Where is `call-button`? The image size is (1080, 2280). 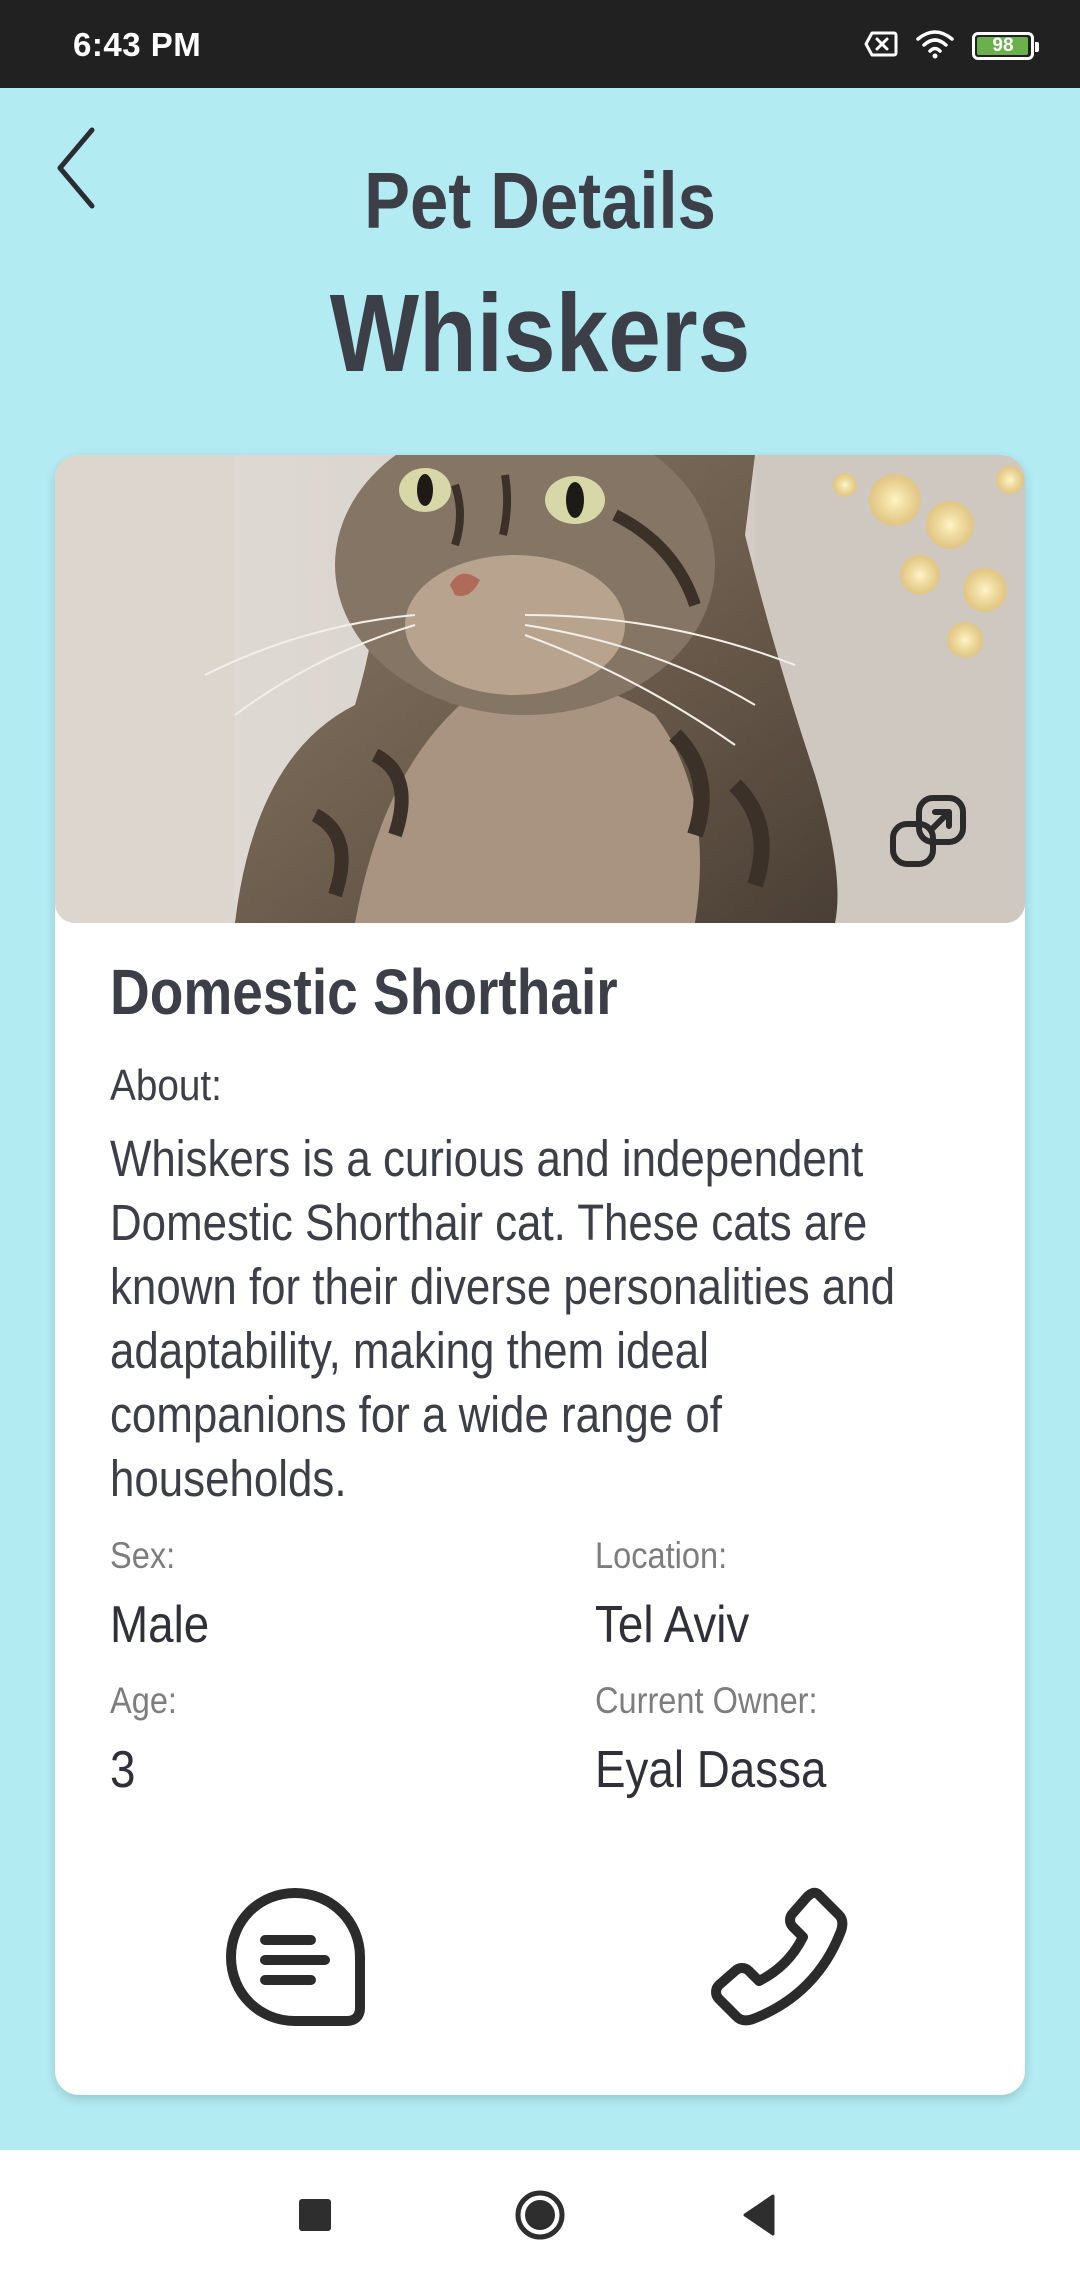 call-button is located at coordinates (779, 1957).